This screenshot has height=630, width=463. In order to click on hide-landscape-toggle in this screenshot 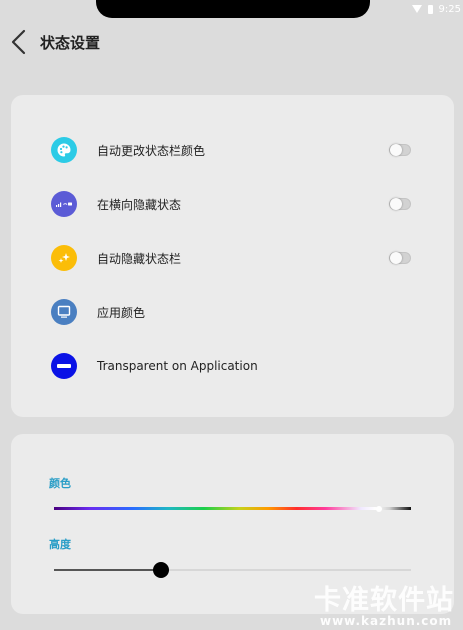, I will do `click(400, 204)`.